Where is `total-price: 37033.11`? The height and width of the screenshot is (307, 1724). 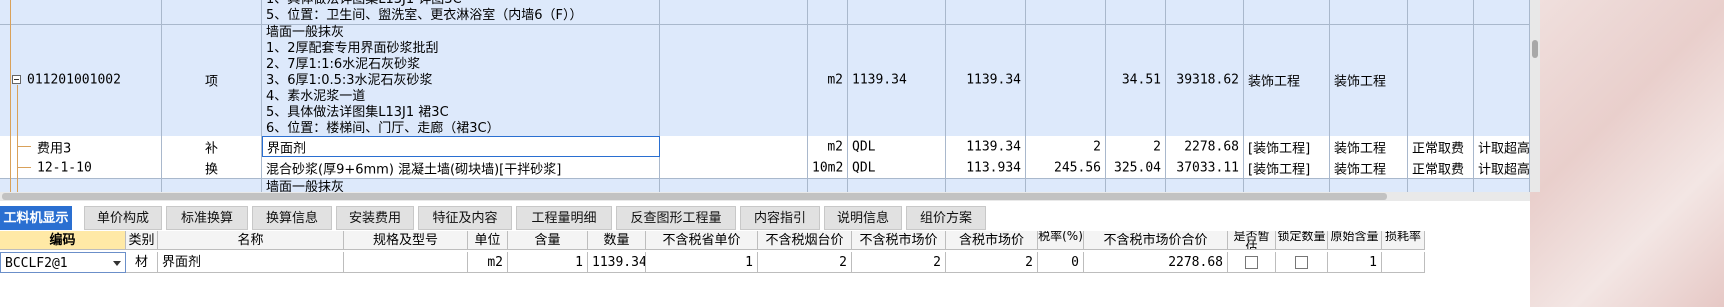
total-price: 37033.11 is located at coordinates (1207, 167).